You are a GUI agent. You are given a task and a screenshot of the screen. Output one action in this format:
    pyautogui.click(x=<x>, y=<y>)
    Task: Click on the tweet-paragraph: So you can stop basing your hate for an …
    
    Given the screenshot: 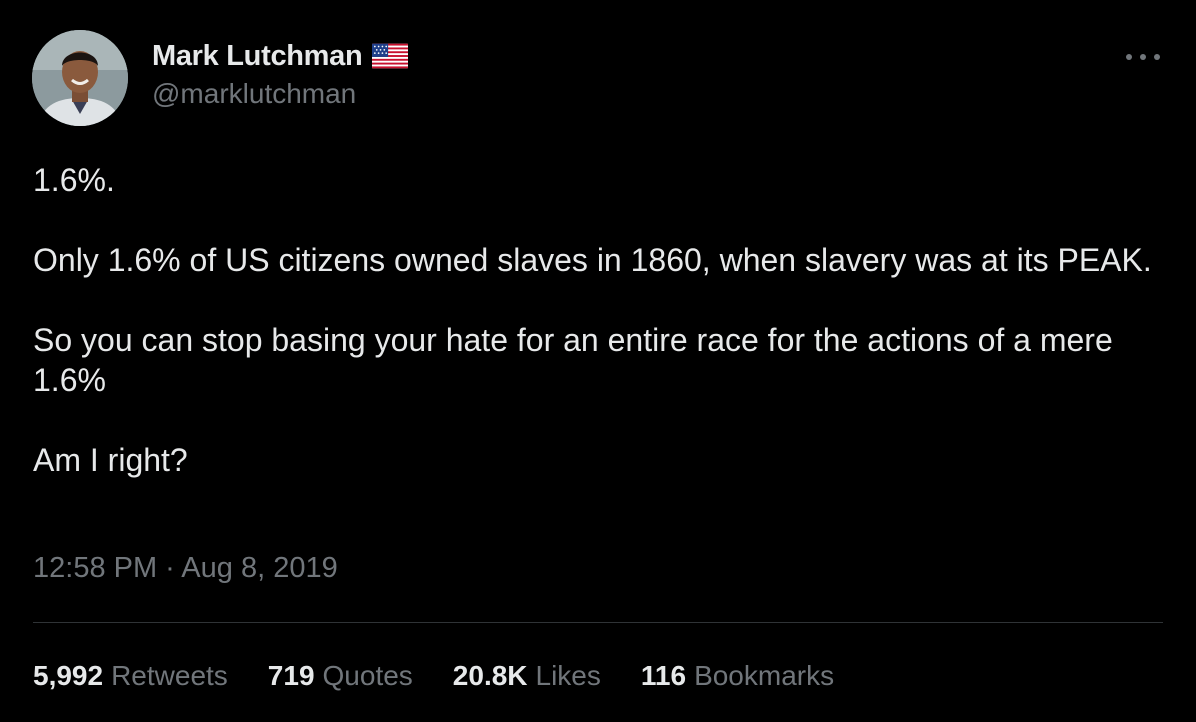 What is the action you would take?
    pyautogui.click(x=573, y=360)
    